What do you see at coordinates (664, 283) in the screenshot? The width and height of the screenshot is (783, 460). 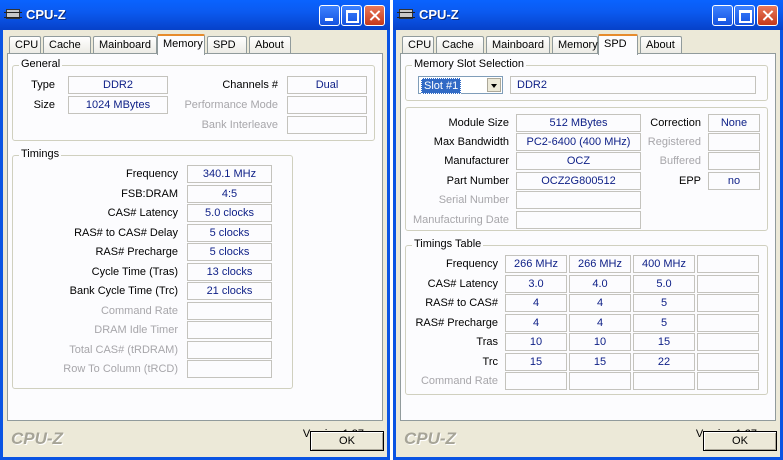 I see `timing-table-cell: 5.0` at bounding box center [664, 283].